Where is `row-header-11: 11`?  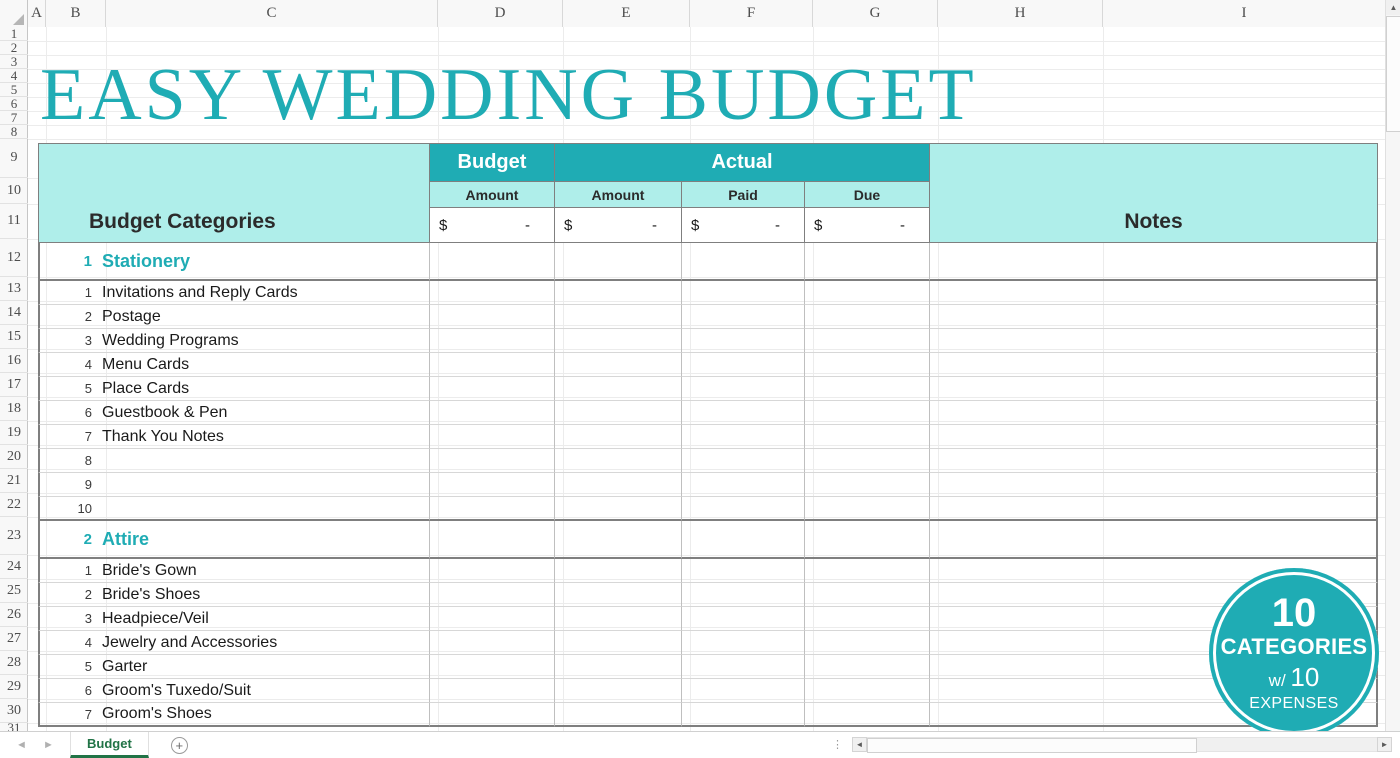 row-header-11: 11 is located at coordinates (14, 221).